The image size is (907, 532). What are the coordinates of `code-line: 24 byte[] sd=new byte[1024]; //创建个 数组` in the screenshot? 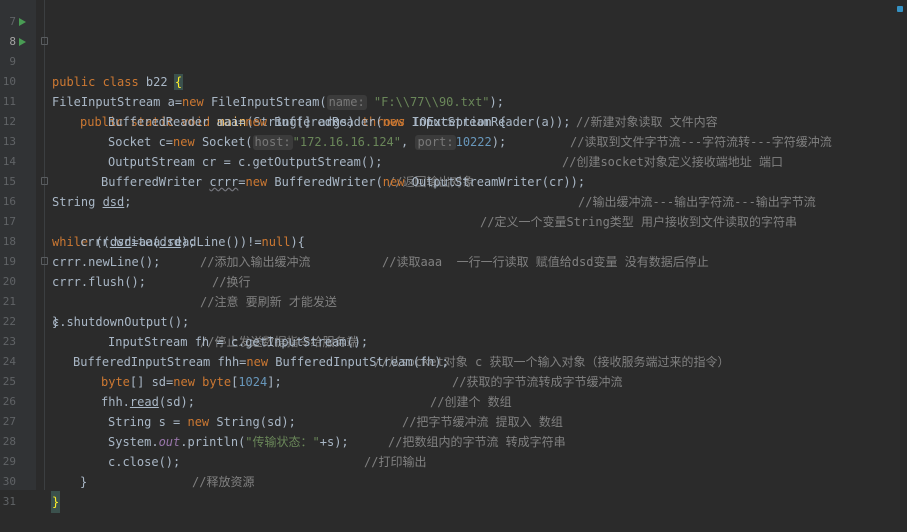 It's located at (453, 370).